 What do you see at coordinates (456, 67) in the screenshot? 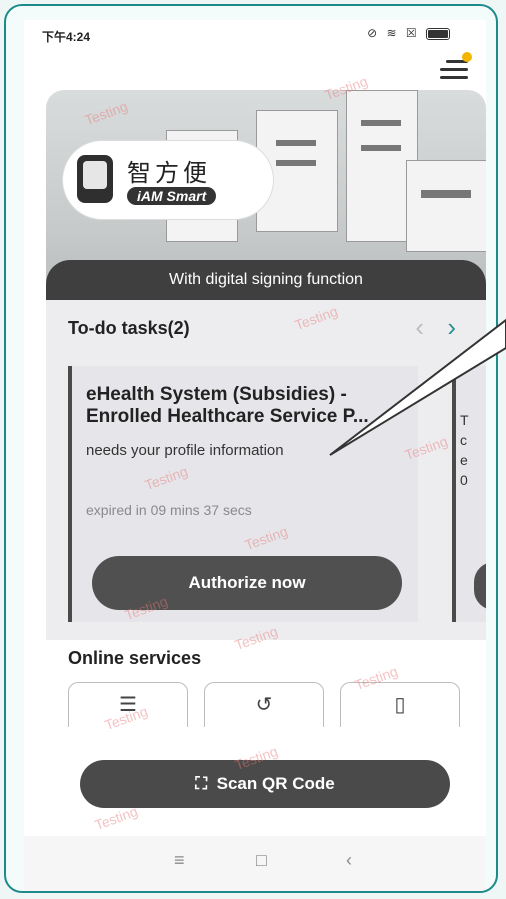
I see `menu-button` at bounding box center [456, 67].